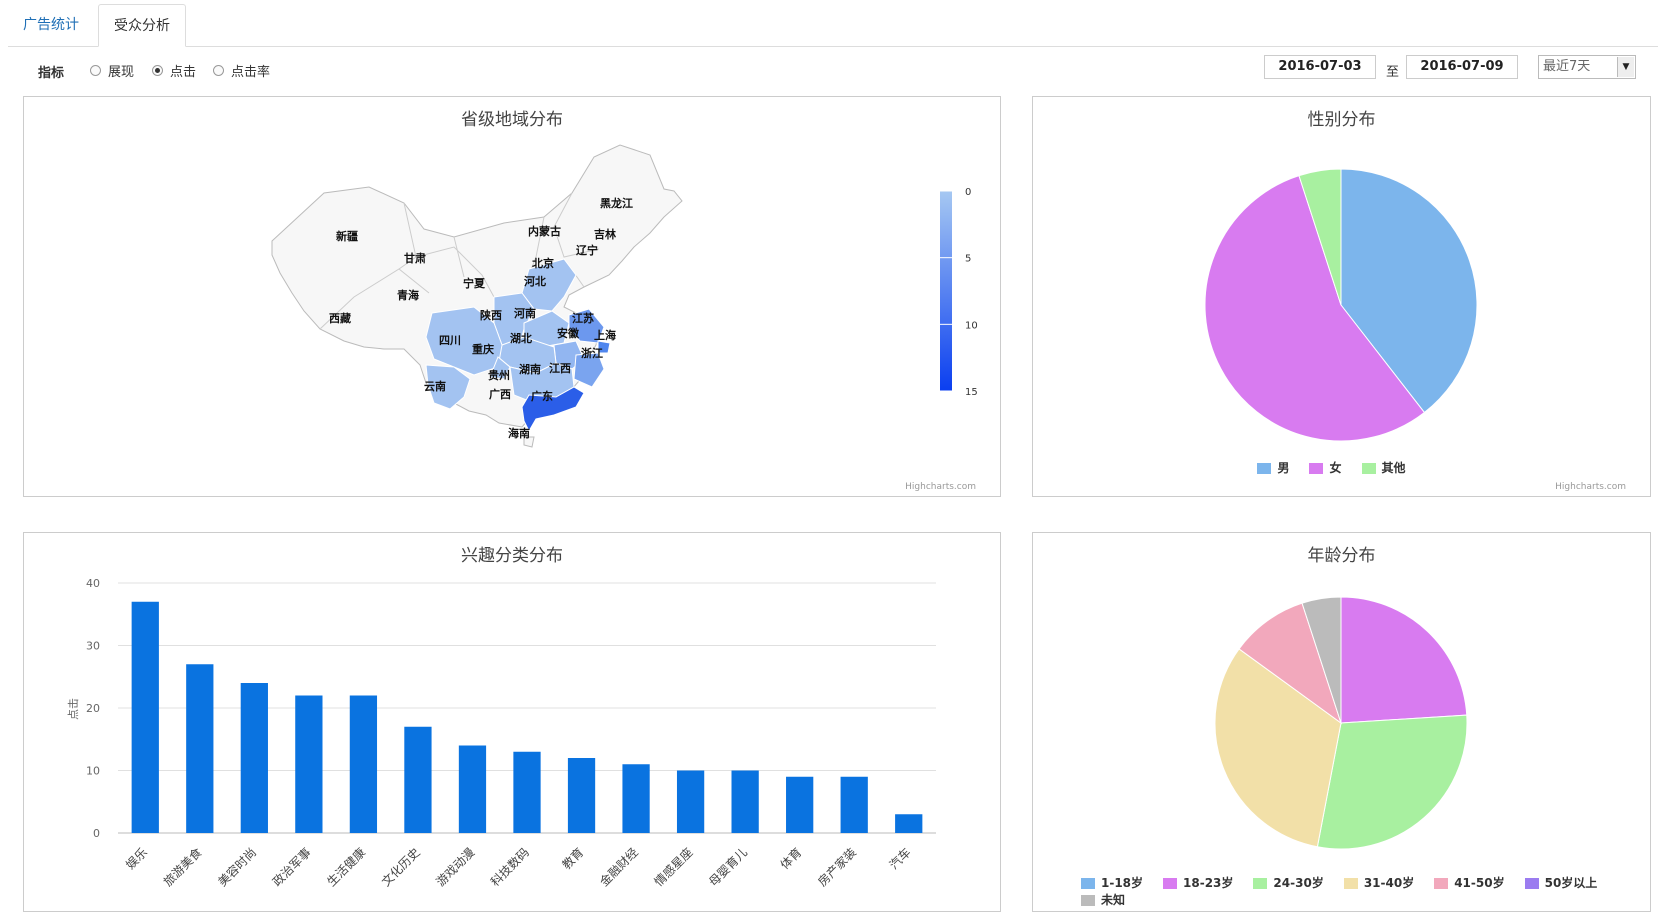 Image resolution: width=1665 pixels, height=912 pixels. I want to click on province-label: 辽宁, so click(587, 250).